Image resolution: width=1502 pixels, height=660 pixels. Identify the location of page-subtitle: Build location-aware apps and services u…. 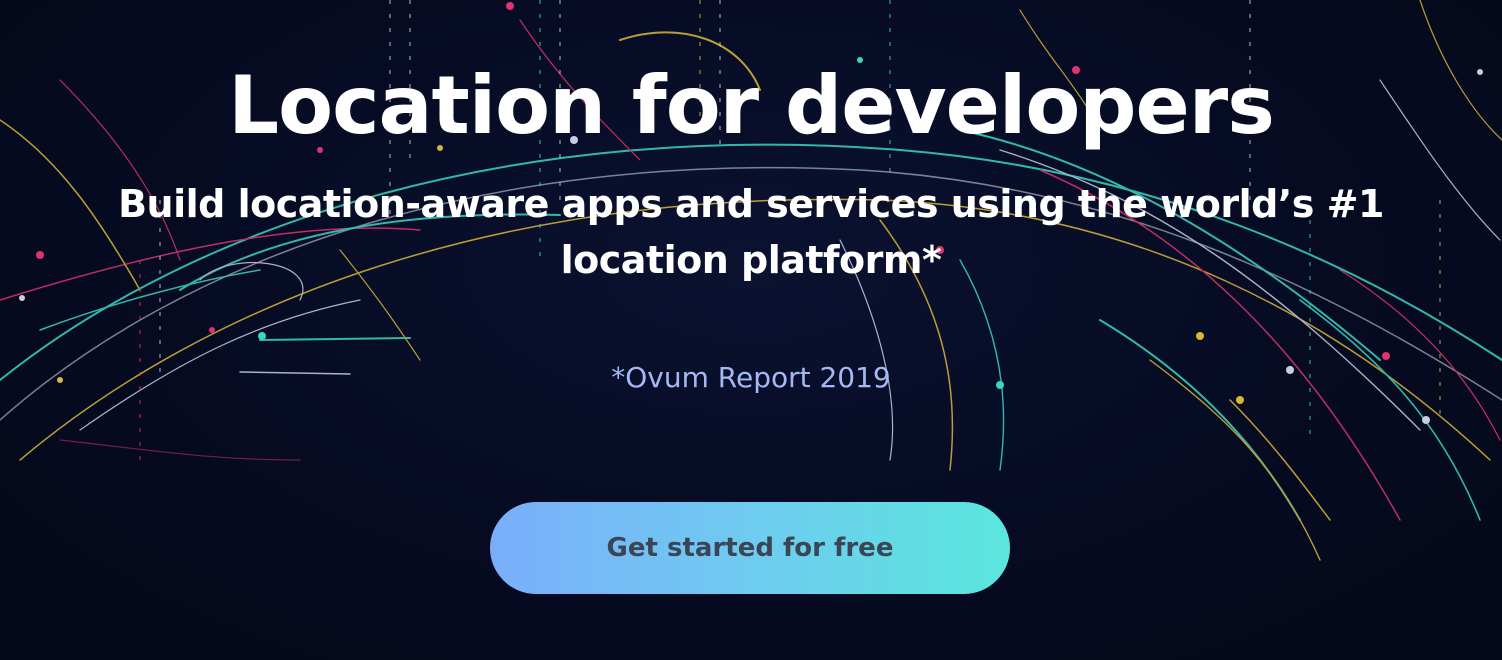
(751, 232).